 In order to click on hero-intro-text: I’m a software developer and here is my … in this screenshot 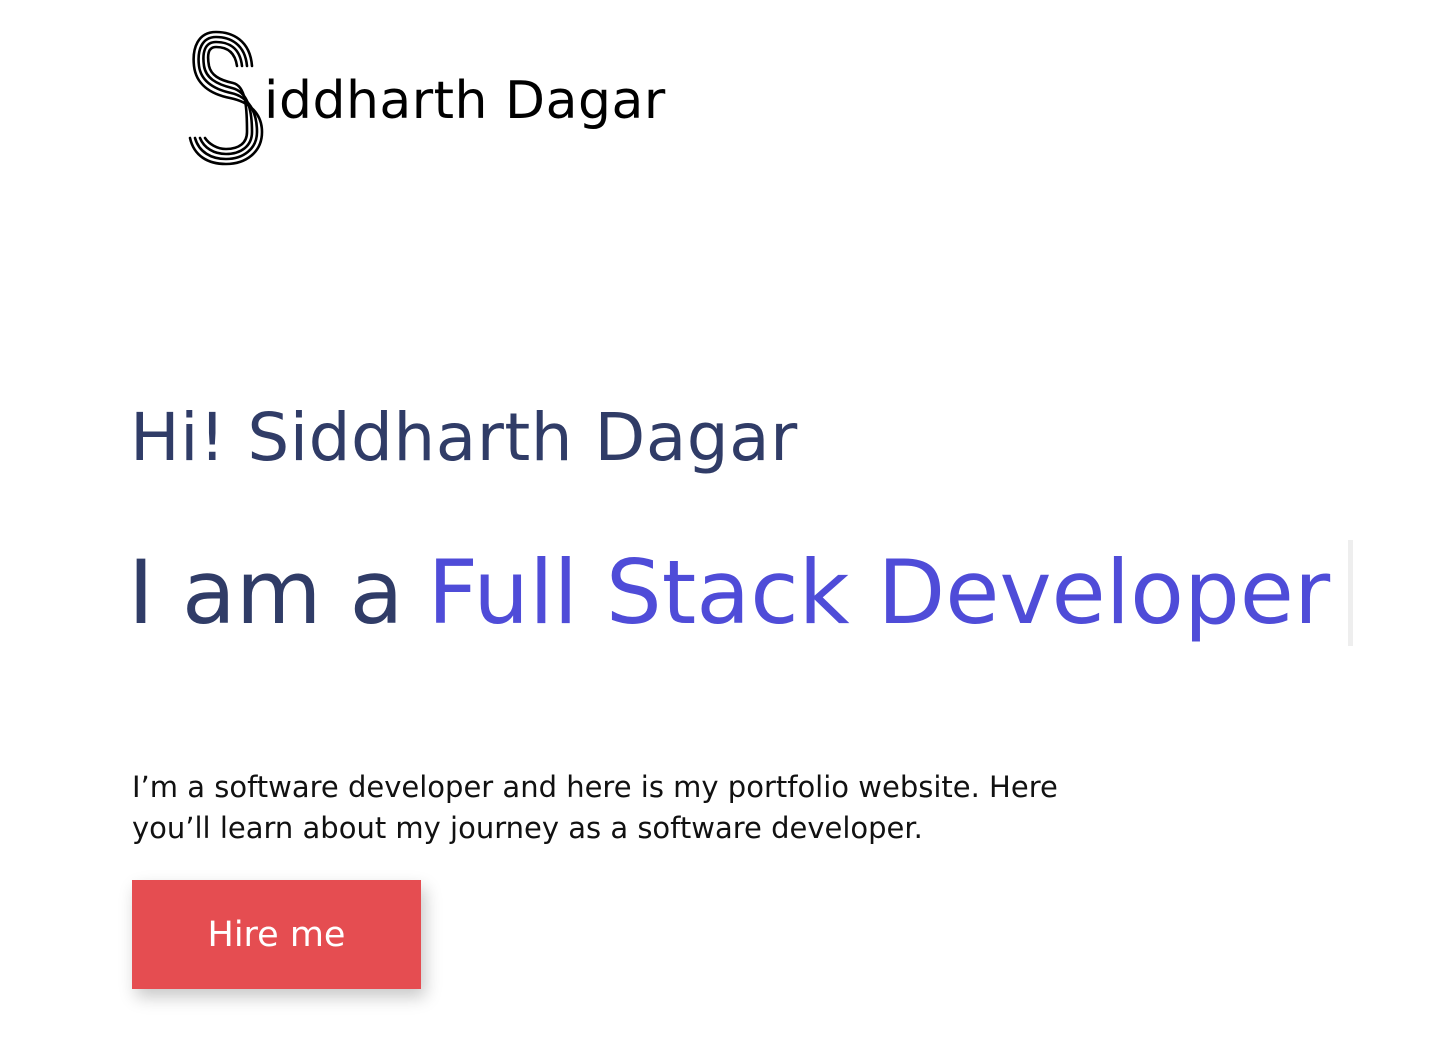, I will do `click(595, 807)`.